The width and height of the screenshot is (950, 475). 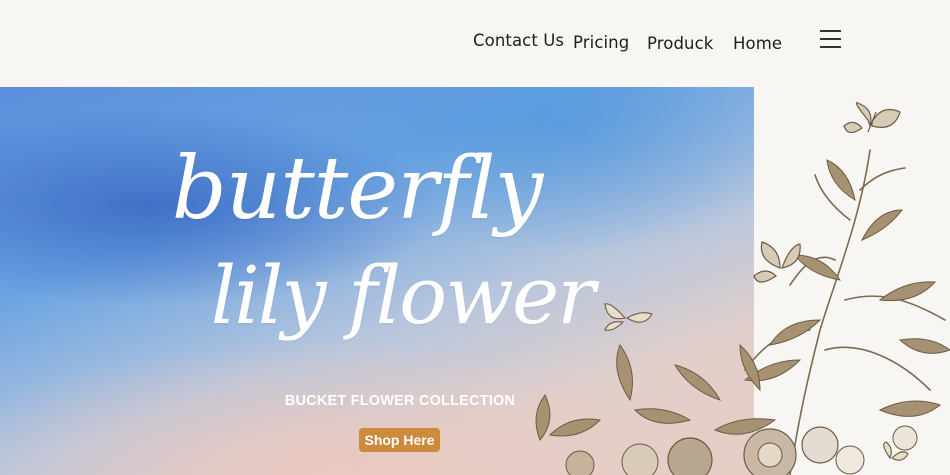 I want to click on nav-pricing: Pricing, so click(x=601, y=42).